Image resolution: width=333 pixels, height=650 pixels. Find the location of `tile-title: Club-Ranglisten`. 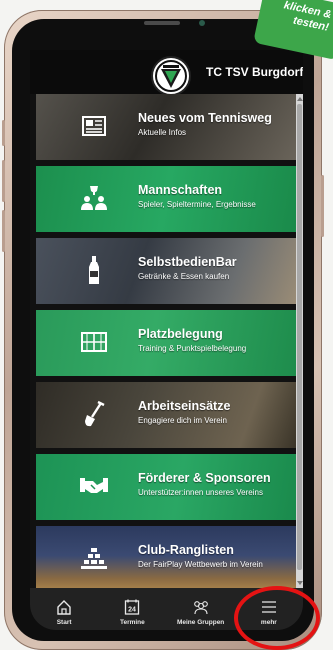

tile-title: Club-Ranglisten is located at coordinates (186, 550).